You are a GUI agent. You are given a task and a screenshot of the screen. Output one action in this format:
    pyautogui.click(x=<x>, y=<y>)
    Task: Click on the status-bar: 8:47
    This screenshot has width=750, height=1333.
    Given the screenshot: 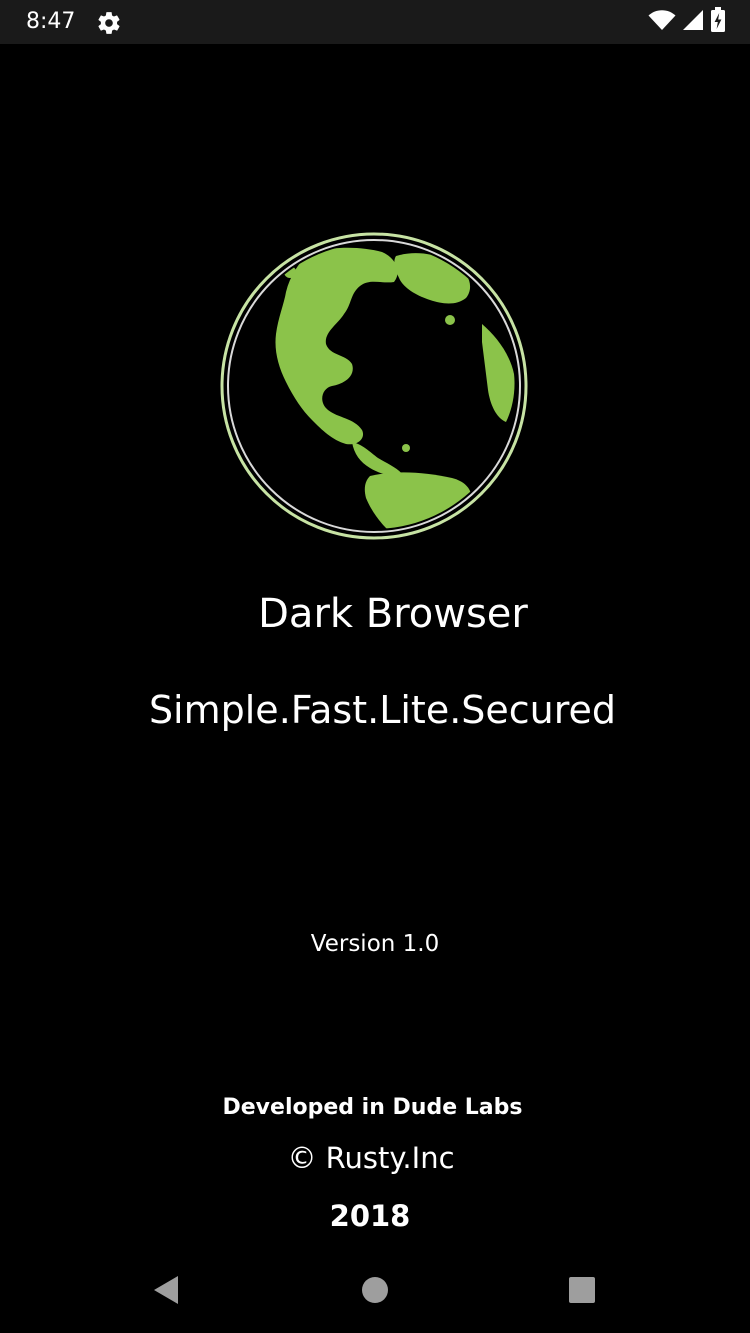 What is the action you would take?
    pyautogui.click(x=375, y=22)
    